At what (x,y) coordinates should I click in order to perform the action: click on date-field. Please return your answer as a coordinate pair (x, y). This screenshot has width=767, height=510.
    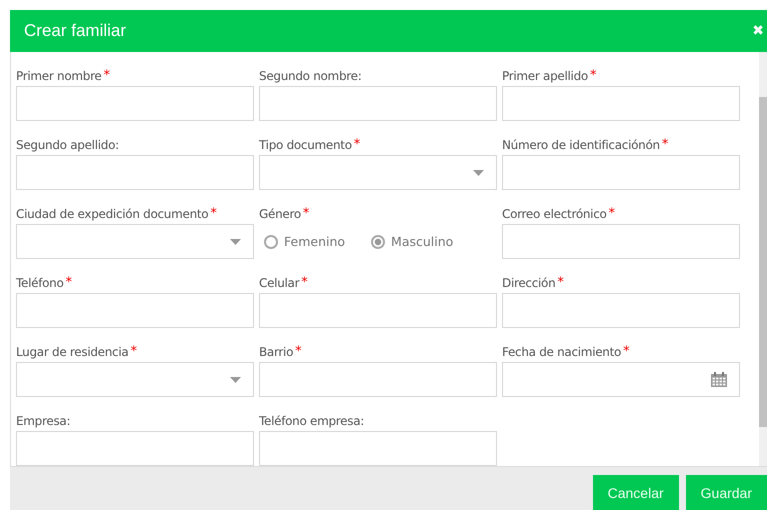
    Looking at the image, I should click on (621, 379).